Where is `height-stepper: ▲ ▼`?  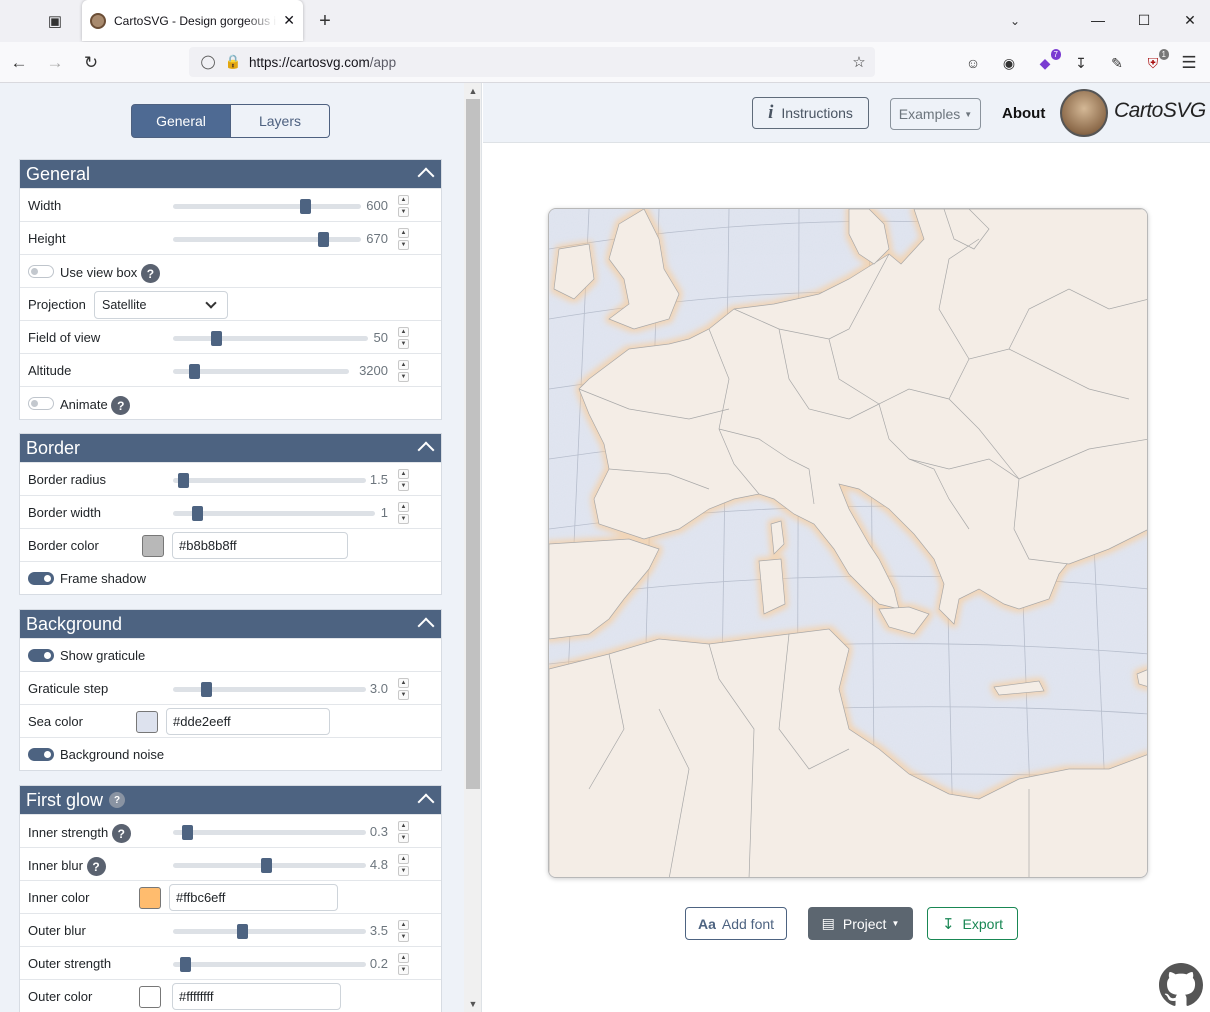 height-stepper: ▲ ▼ is located at coordinates (403, 239).